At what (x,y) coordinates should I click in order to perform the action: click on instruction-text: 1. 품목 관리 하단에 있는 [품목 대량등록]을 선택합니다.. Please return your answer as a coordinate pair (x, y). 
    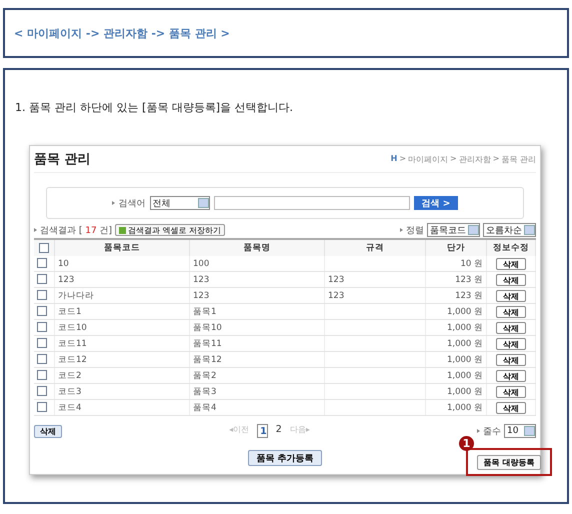
    Looking at the image, I should click on (154, 107).